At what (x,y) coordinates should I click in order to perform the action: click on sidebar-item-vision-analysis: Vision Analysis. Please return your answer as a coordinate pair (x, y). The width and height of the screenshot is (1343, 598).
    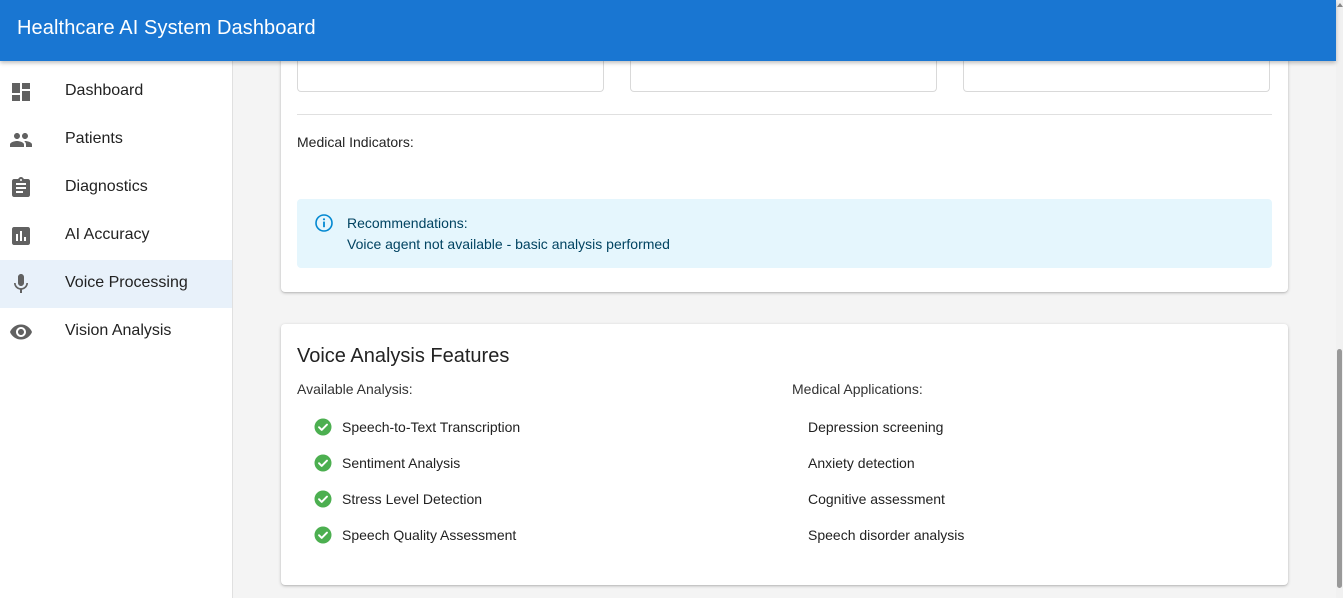
    Looking at the image, I should click on (116, 332).